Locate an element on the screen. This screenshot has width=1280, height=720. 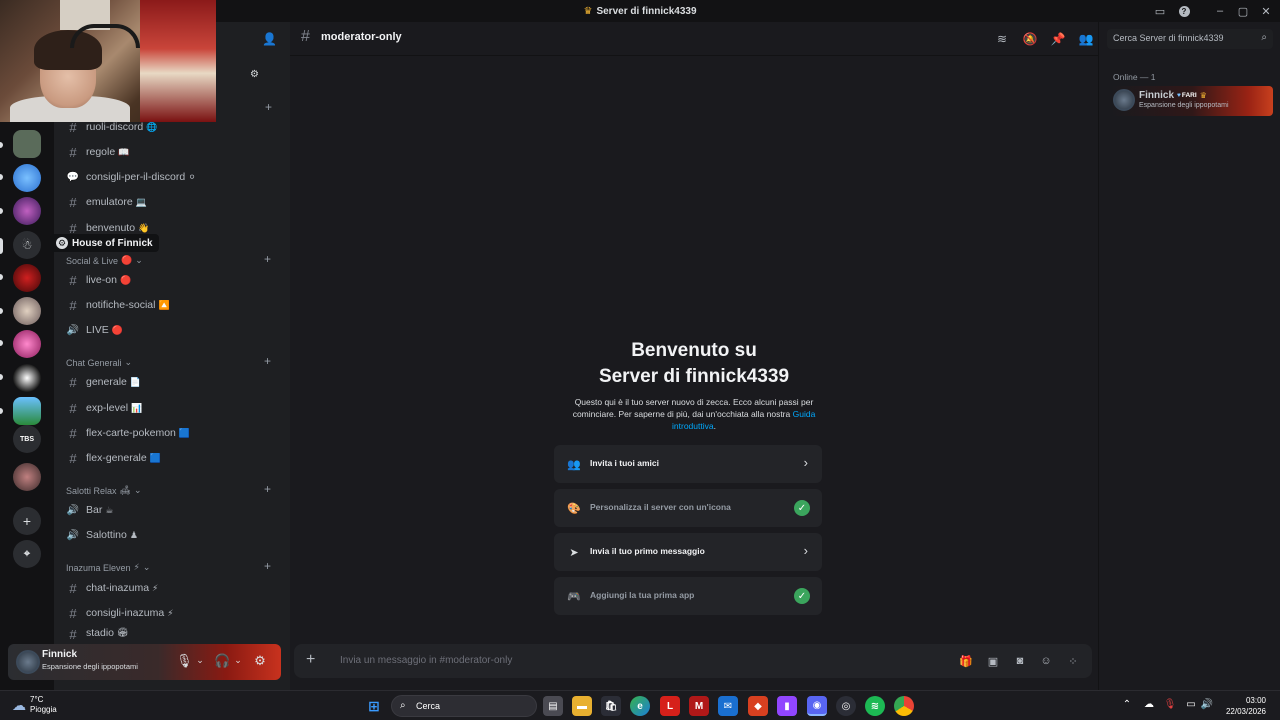
l-app-icon: L is located at coordinates (670, 706).